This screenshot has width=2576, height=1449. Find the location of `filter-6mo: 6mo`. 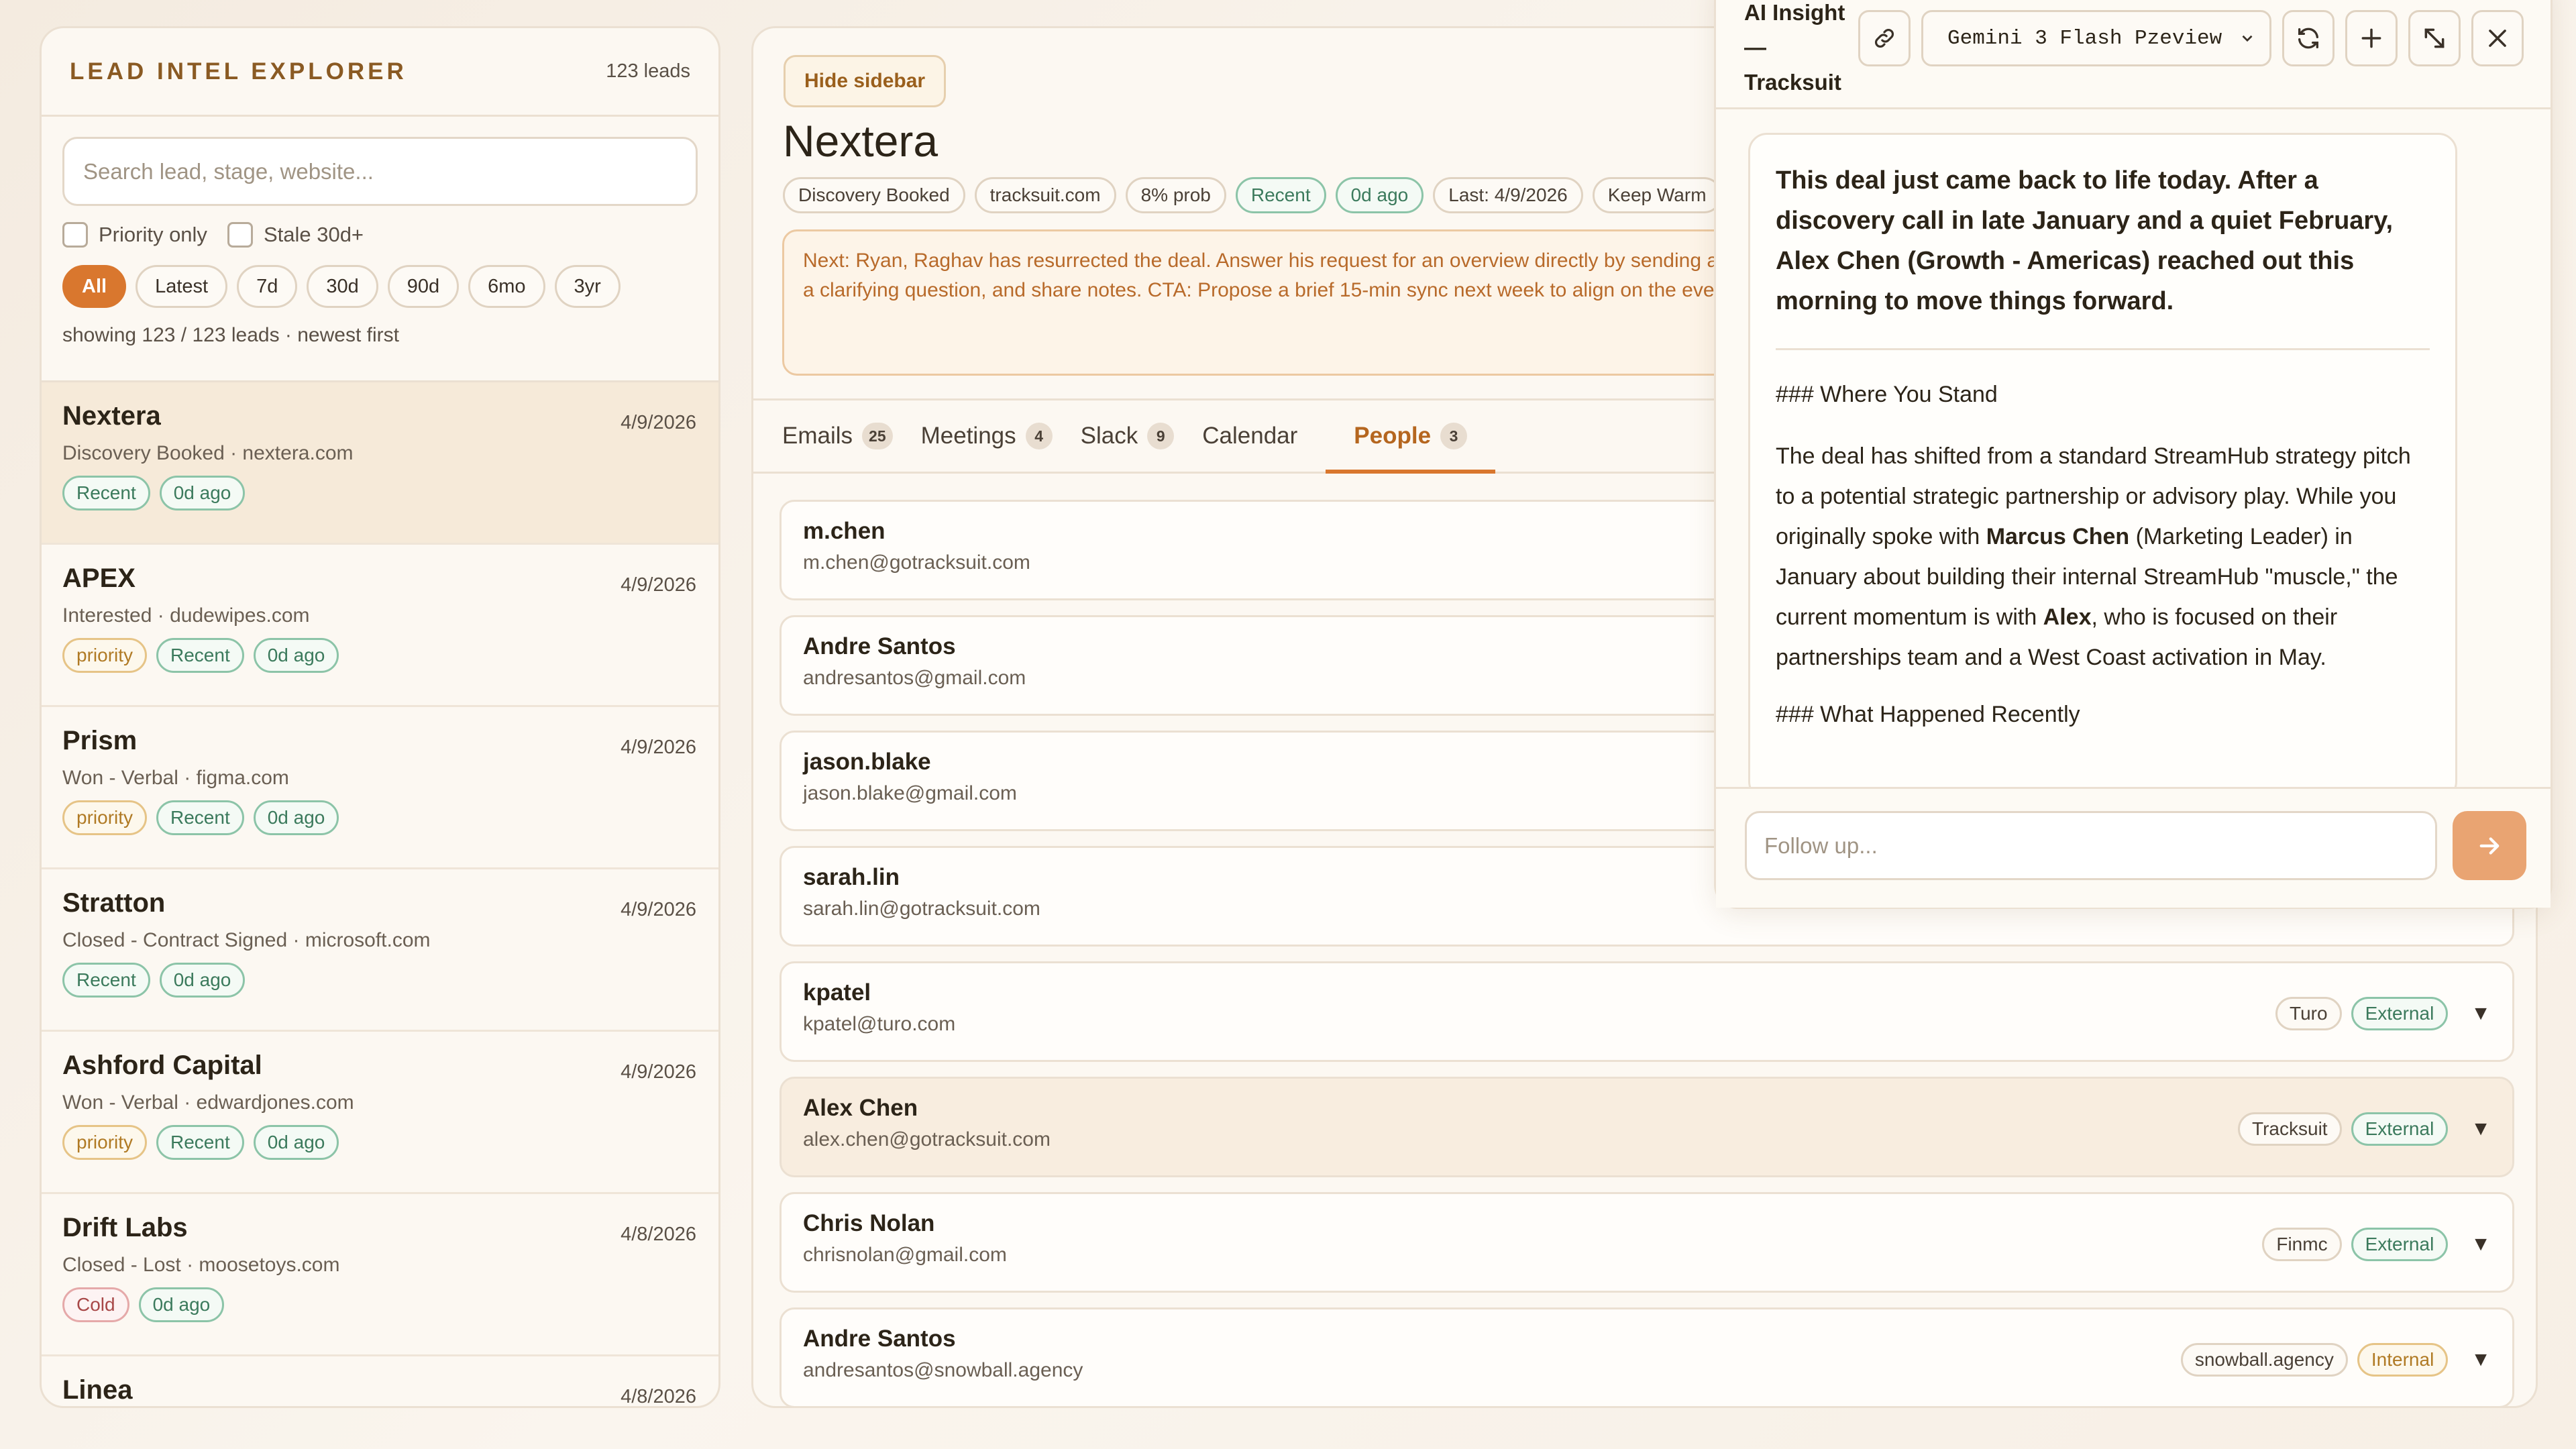

filter-6mo: 6mo is located at coordinates (506, 286).